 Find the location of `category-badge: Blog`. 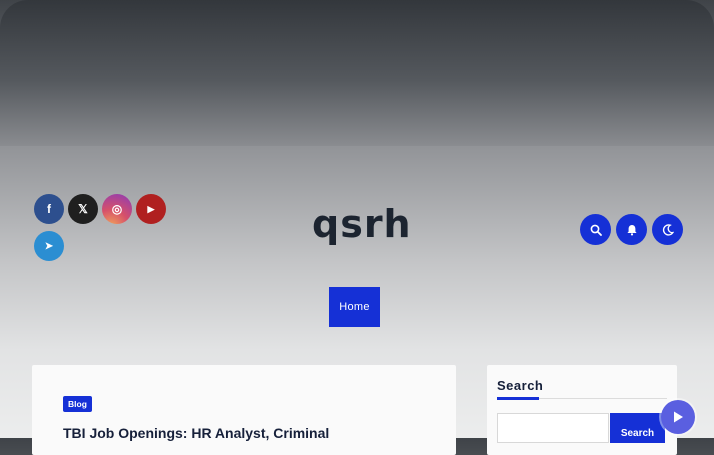

category-badge: Blog is located at coordinates (77, 404).